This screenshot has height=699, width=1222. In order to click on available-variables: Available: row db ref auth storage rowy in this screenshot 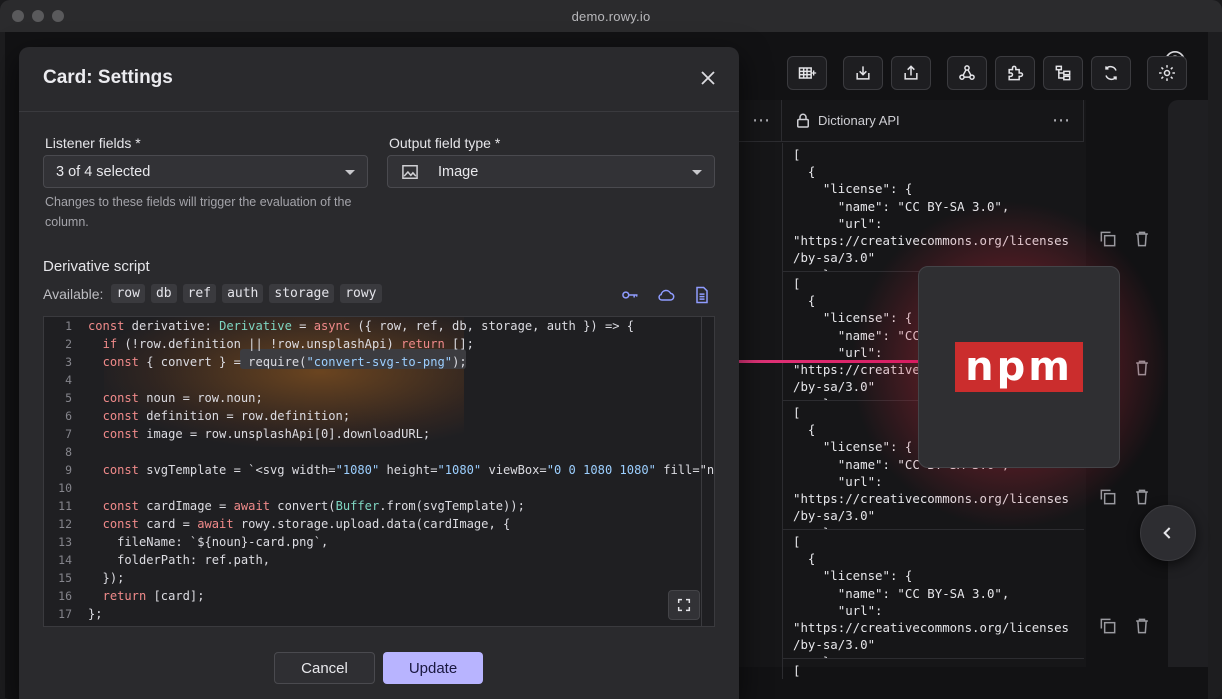, I will do `click(215, 293)`.